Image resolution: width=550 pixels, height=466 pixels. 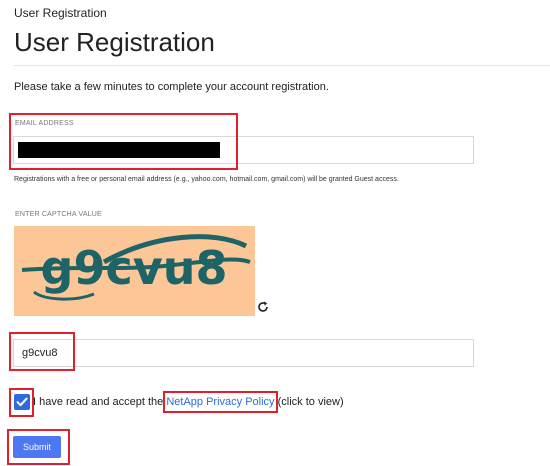 I want to click on divider, so click(x=282, y=65).